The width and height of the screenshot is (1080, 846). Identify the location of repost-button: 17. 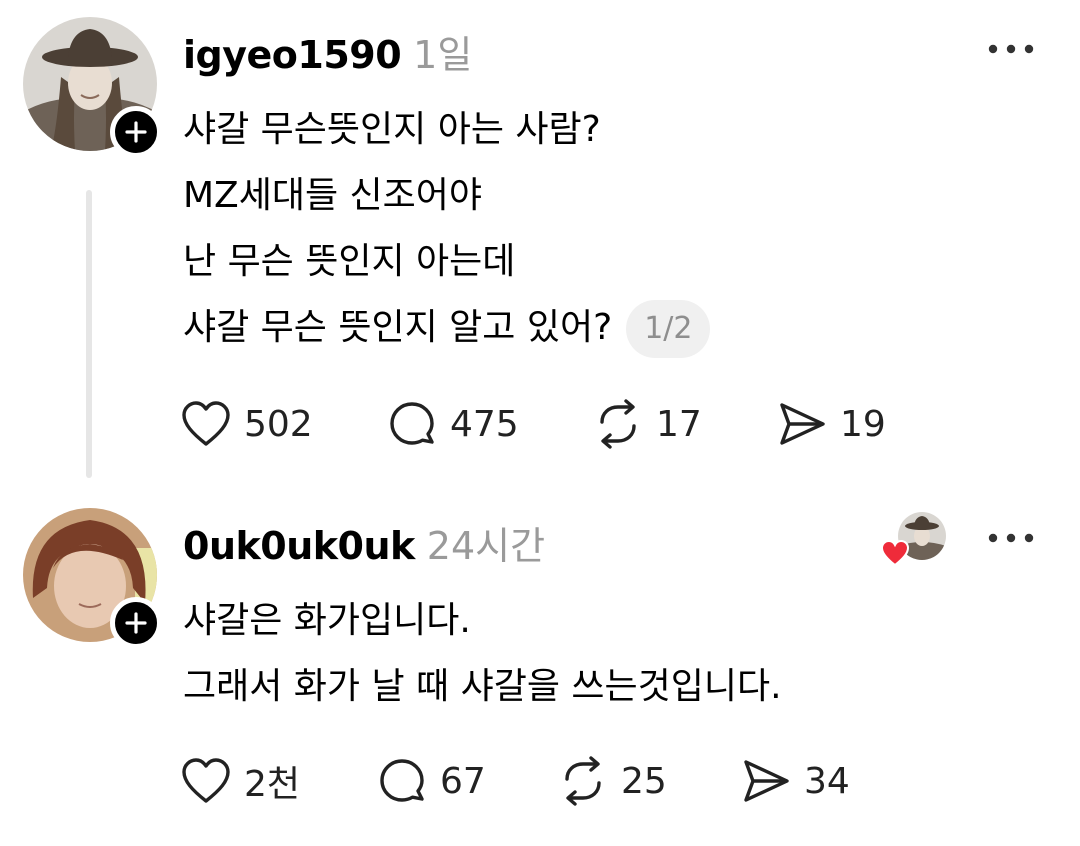
(647, 424).